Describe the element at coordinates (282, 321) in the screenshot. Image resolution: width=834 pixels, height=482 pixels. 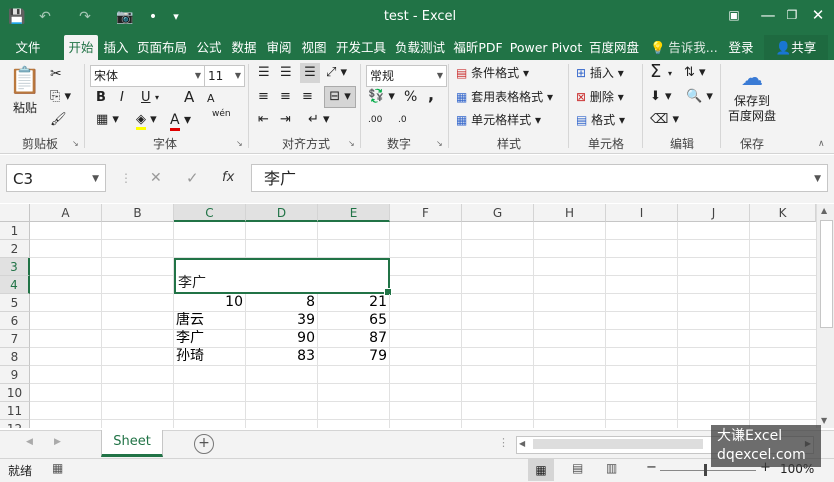
I see `cell-d6: 39` at that location.